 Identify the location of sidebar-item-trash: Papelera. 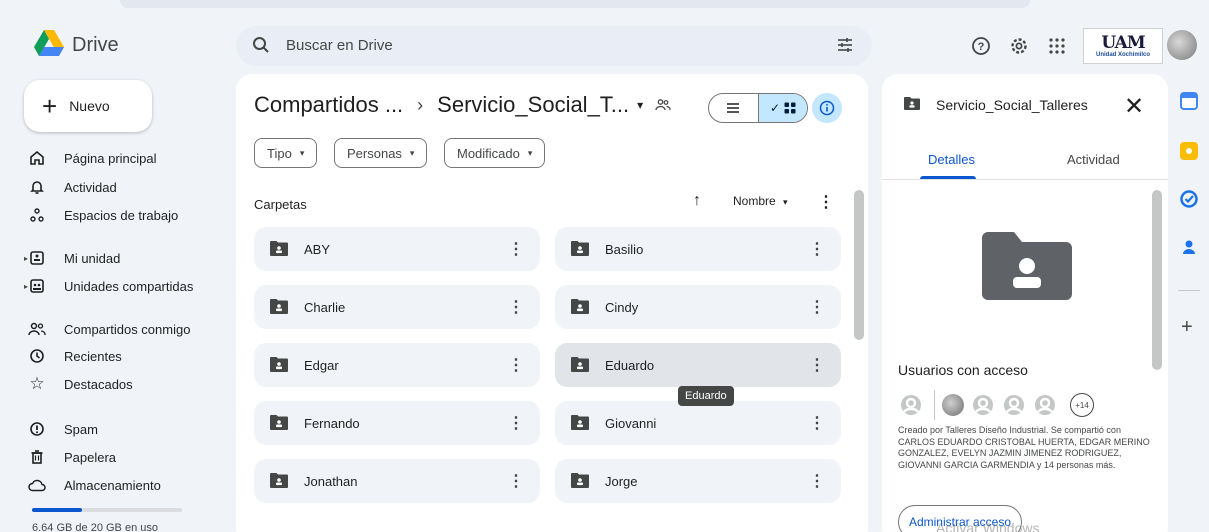
(124, 457).